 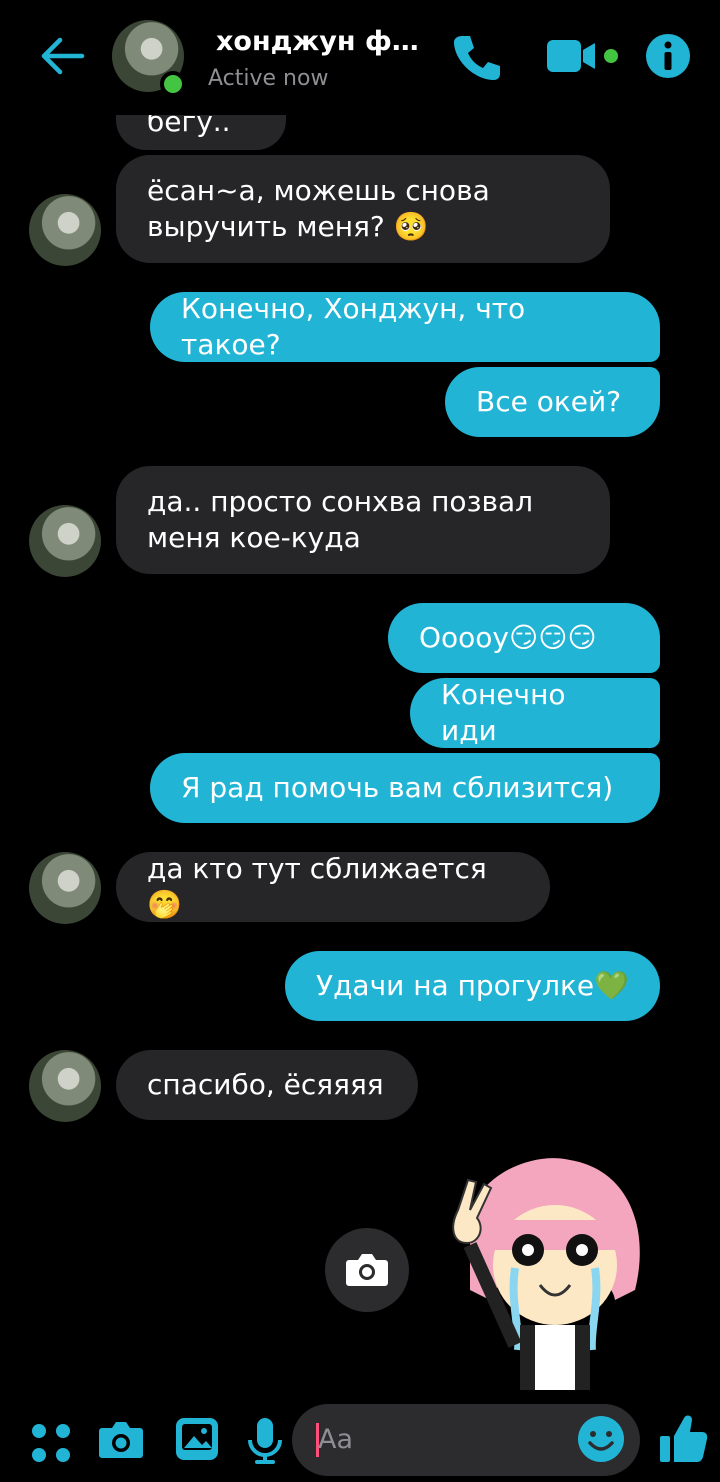 I want to click on message-bubble-incoming: да кто тут сближается🤭, so click(x=333, y=887).